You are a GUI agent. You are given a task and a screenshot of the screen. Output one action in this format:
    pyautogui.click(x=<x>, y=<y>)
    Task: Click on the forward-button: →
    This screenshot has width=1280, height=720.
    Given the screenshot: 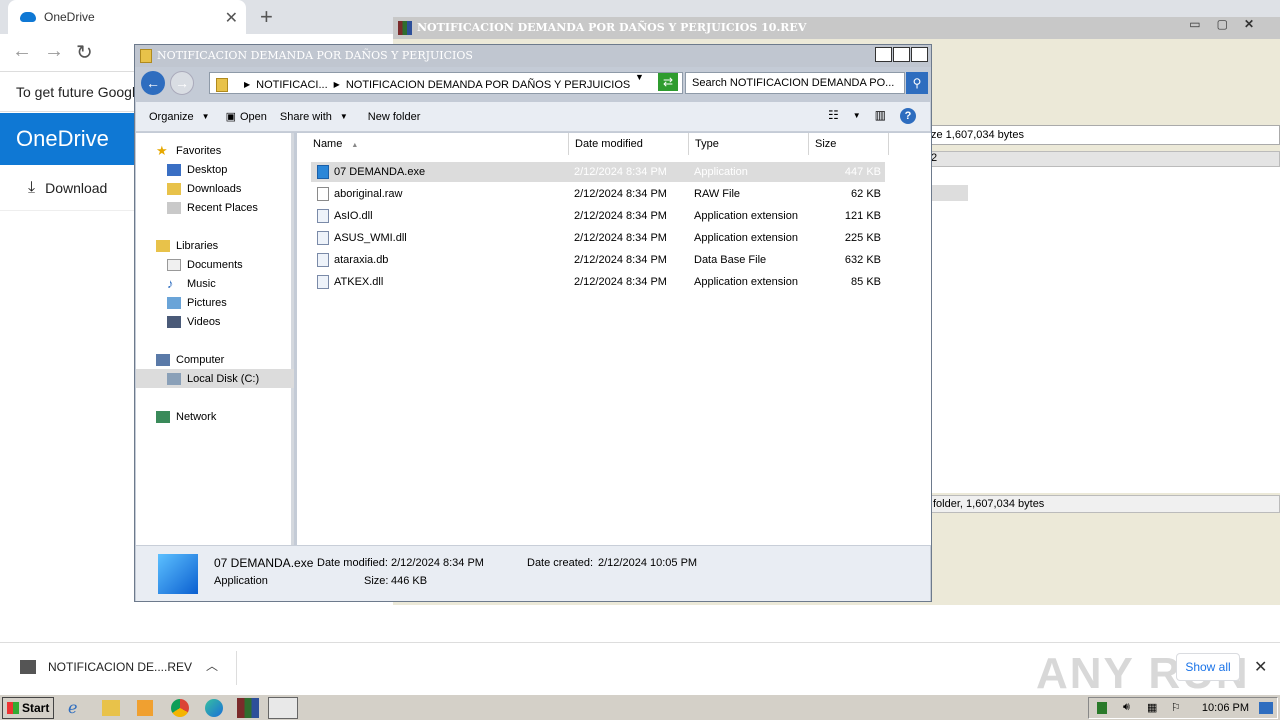 What is the action you would take?
    pyautogui.click(x=182, y=83)
    